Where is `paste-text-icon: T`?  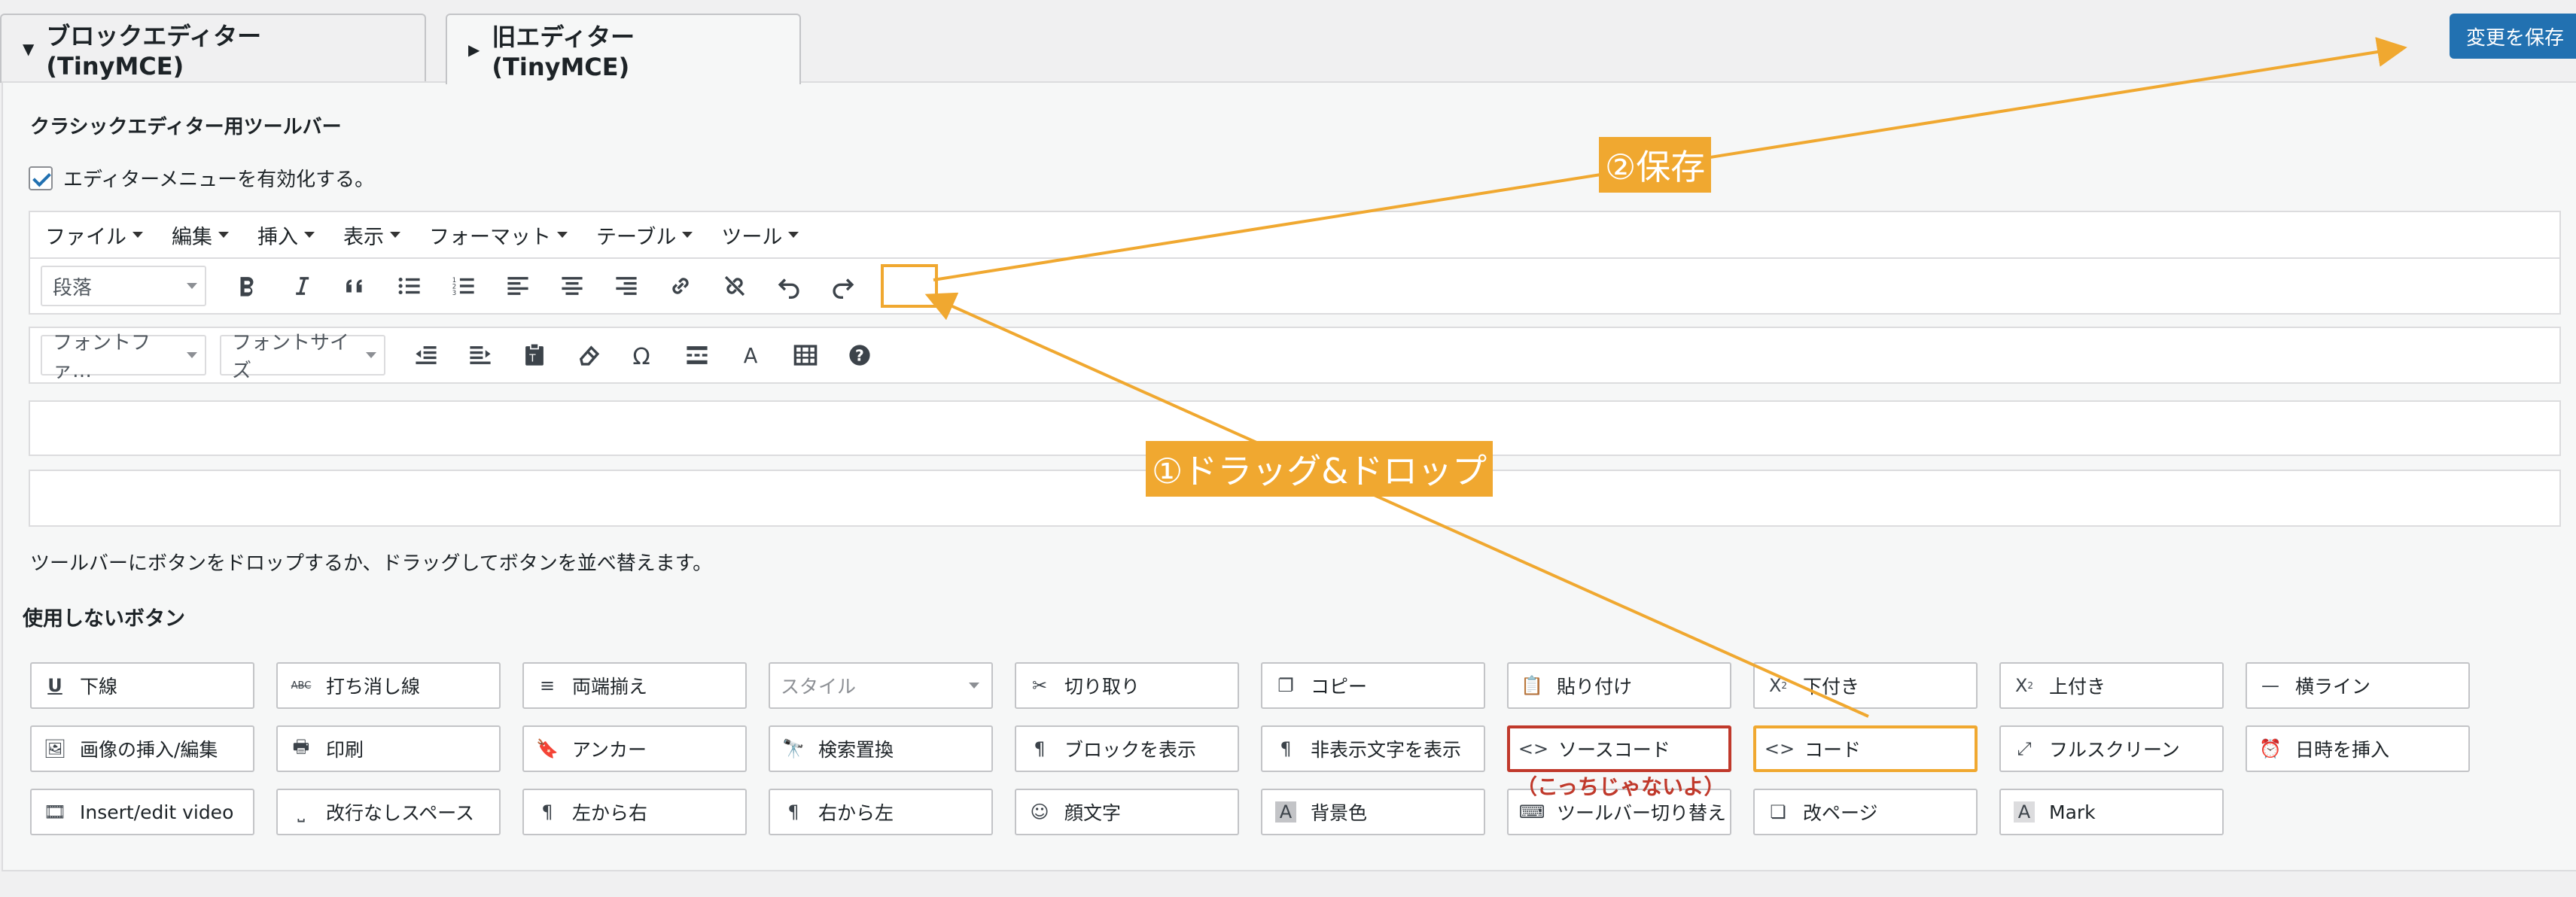
paste-text-icon: T is located at coordinates (535, 355).